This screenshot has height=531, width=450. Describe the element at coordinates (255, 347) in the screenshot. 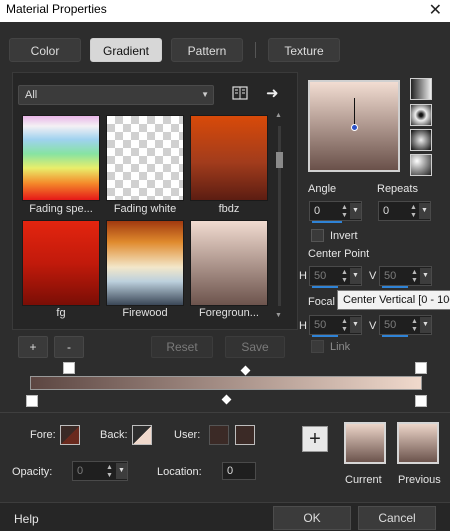

I see `save-button: Save` at that location.